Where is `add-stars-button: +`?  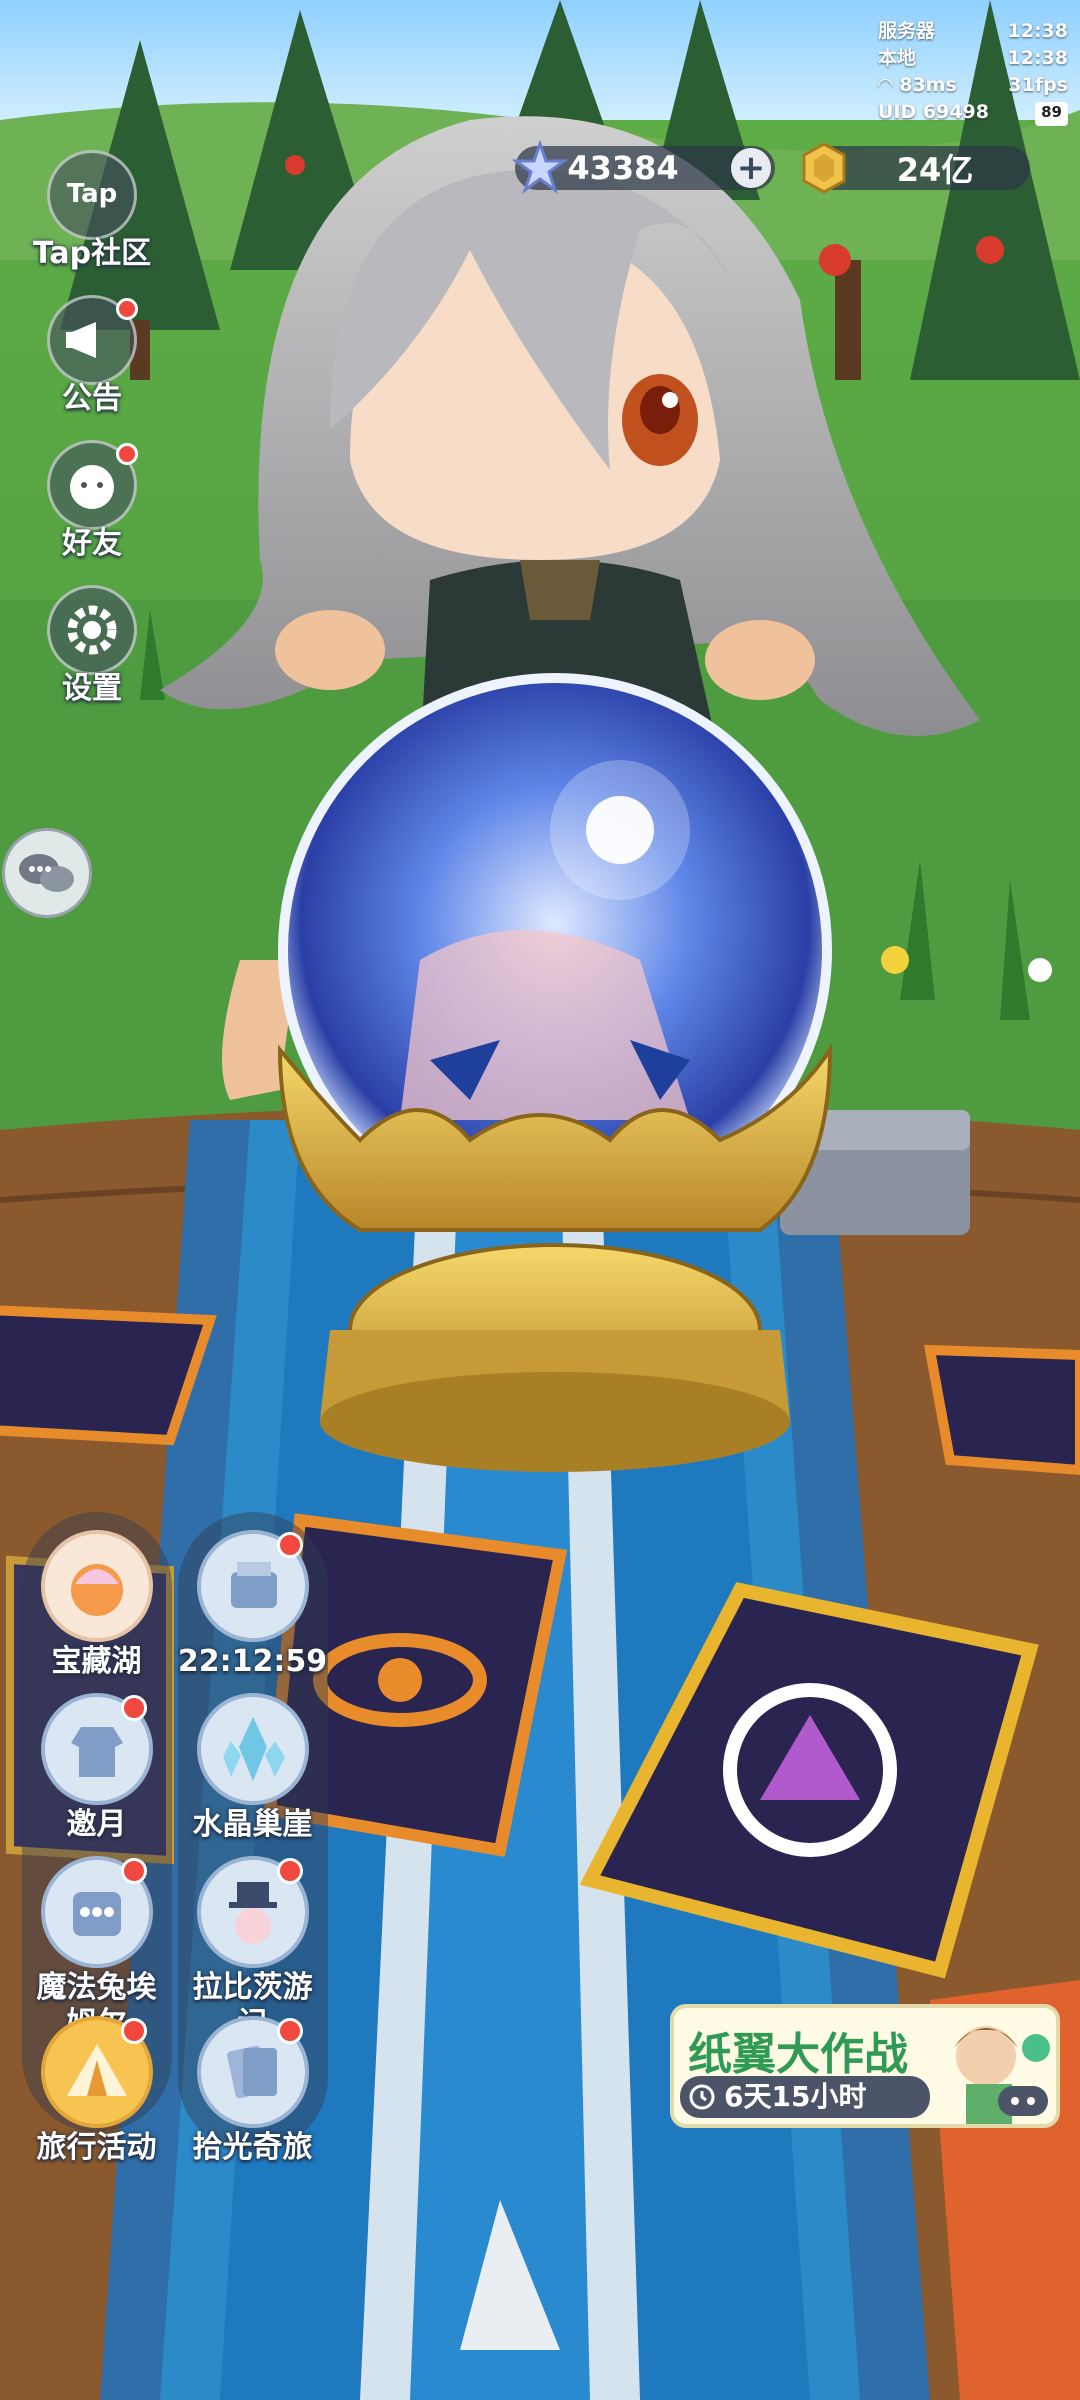
add-stars-button: + is located at coordinates (751, 168).